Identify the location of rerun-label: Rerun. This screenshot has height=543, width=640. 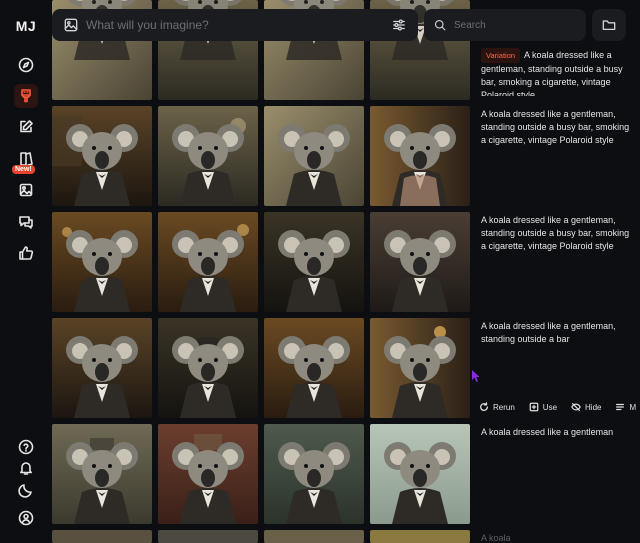
(504, 407).